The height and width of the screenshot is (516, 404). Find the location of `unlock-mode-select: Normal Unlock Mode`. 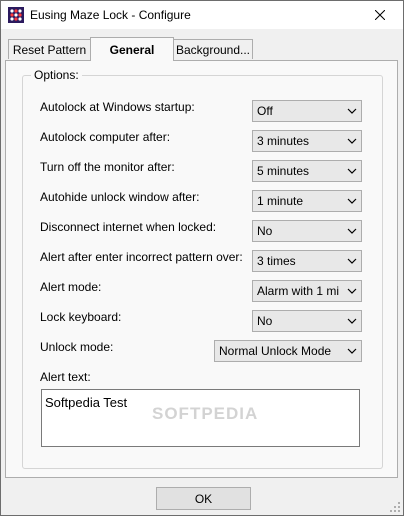

unlock-mode-select: Normal Unlock Mode is located at coordinates (288, 351).